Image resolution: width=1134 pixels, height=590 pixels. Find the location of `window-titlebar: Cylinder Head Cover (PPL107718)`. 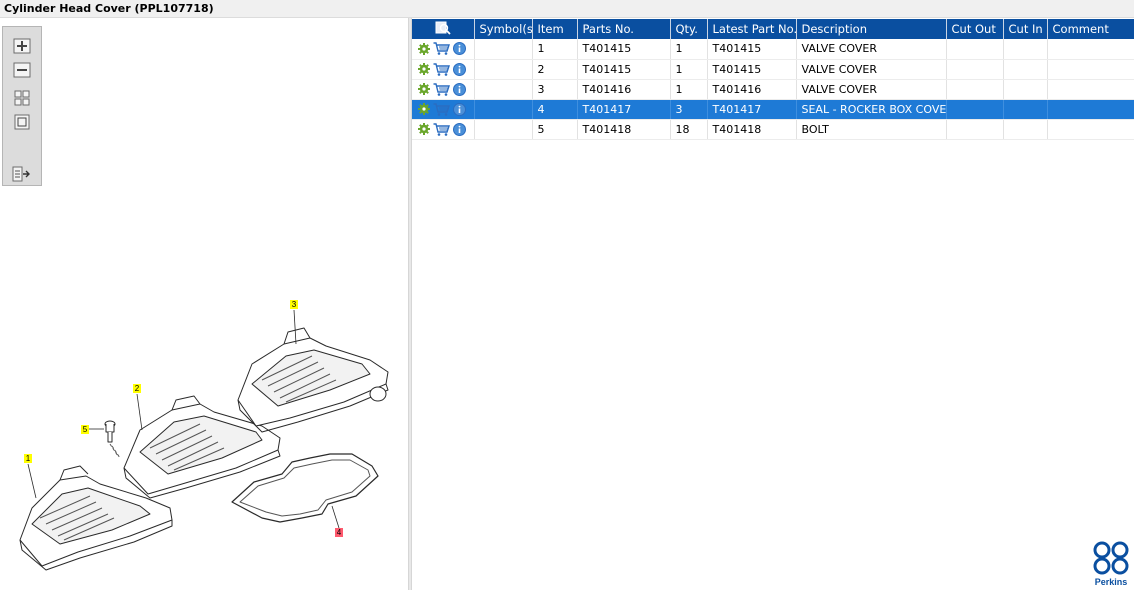

window-titlebar: Cylinder Head Cover (PPL107718) is located at coordinates (567, 9).